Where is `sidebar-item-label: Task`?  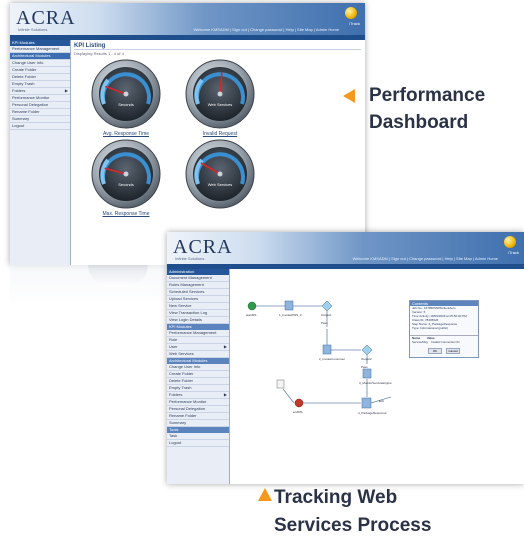 sidebar-item-label: Task is located at coordinates (173, 435).